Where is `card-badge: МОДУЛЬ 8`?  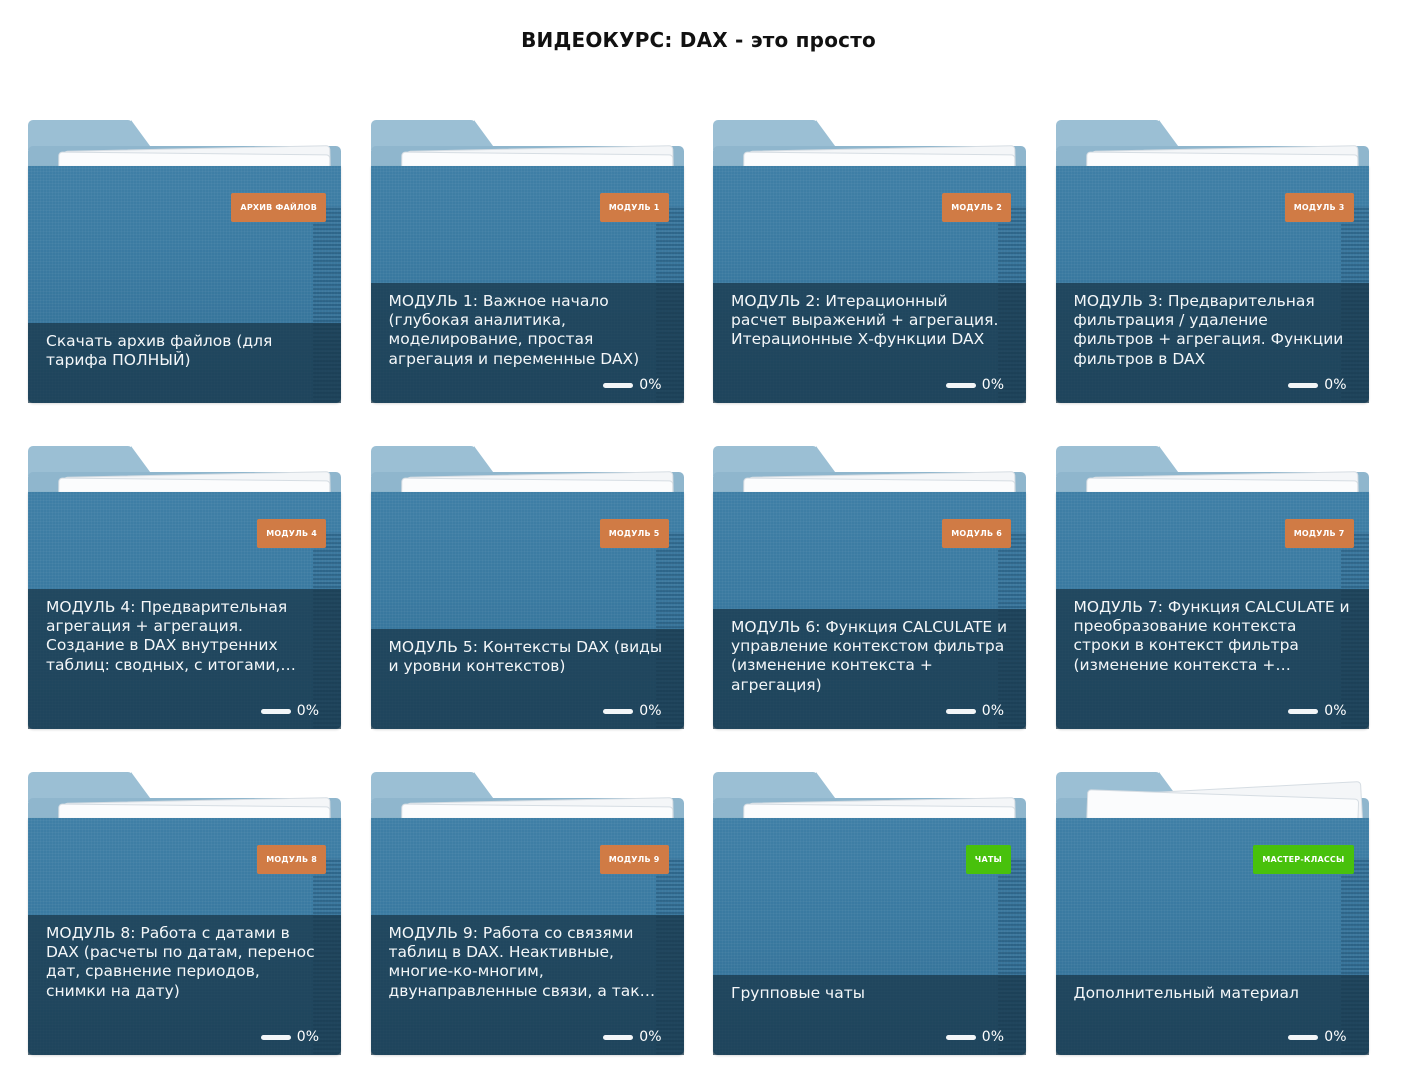
card-badge: МОДУЛЬ 8 is located at coordinates (291, 859).